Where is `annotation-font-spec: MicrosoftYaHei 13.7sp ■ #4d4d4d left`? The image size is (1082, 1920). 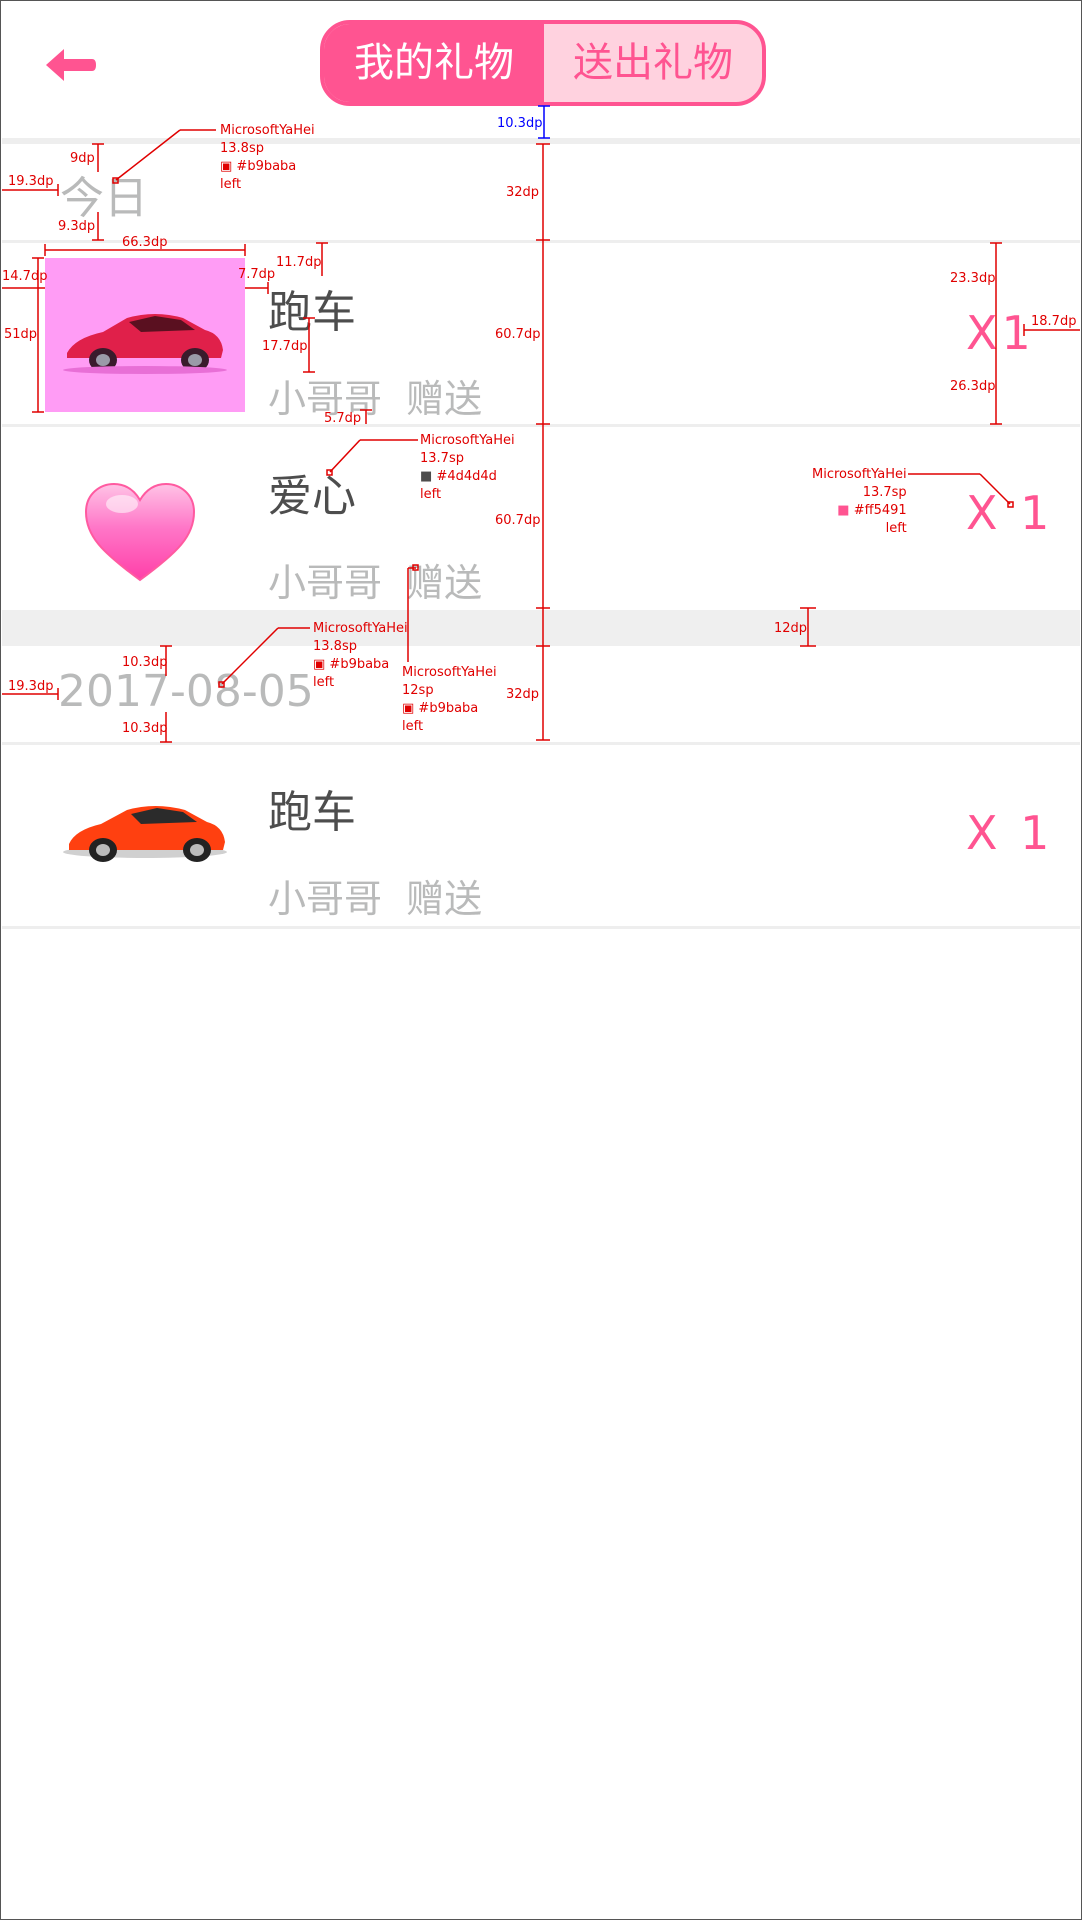 annotation-font-spec: MicrosoftYaHei 13.7sp ■ #4d4d4d left is located at coordinates (467, 467).